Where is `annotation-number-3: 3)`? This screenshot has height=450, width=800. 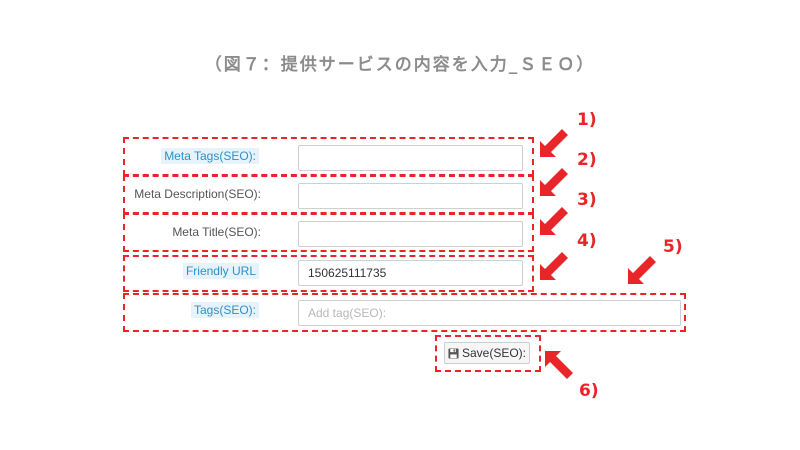
annotation-number-3: 3) is located at coordinates (587, 200).